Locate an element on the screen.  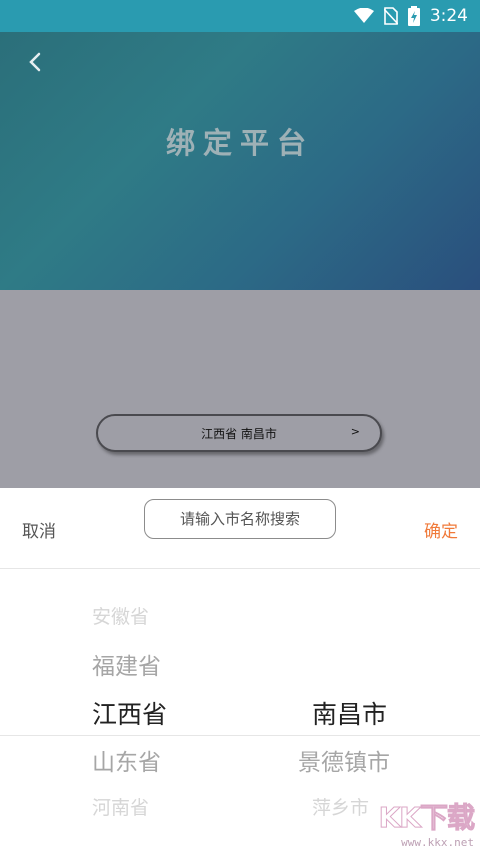
province-option: 安徽省 is located at coordinates (120, 615).